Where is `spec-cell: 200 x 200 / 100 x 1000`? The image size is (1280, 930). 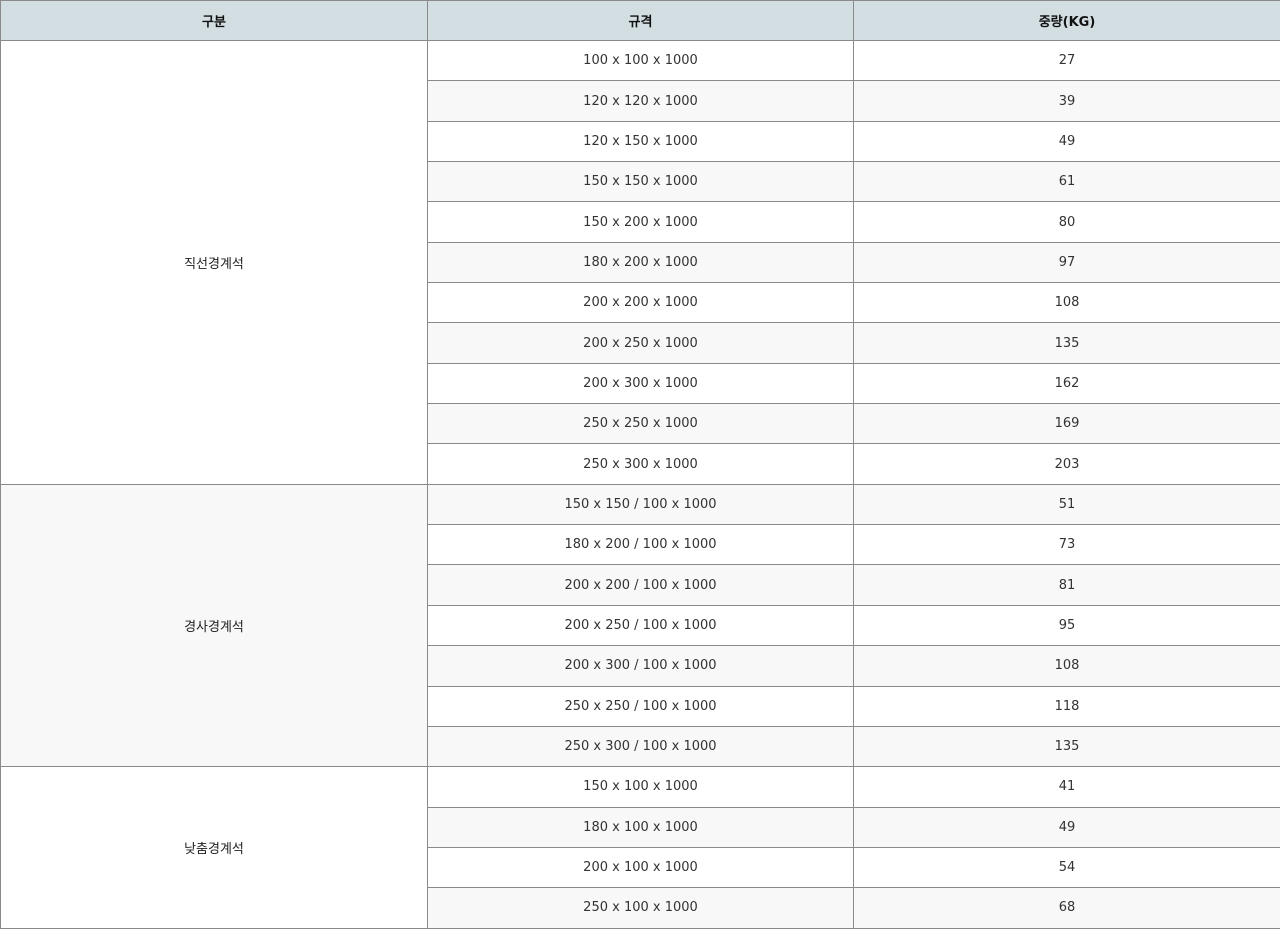
spec-cell: 200 x 200 / 100 x 1000 is located at coordinates (640, 585).